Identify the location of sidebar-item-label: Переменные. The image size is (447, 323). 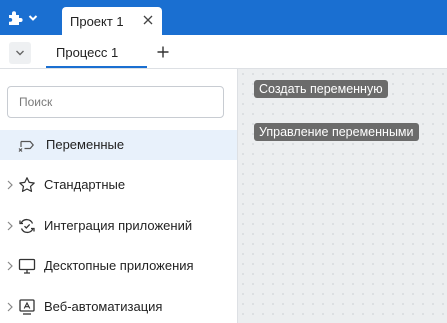
(85, 144).